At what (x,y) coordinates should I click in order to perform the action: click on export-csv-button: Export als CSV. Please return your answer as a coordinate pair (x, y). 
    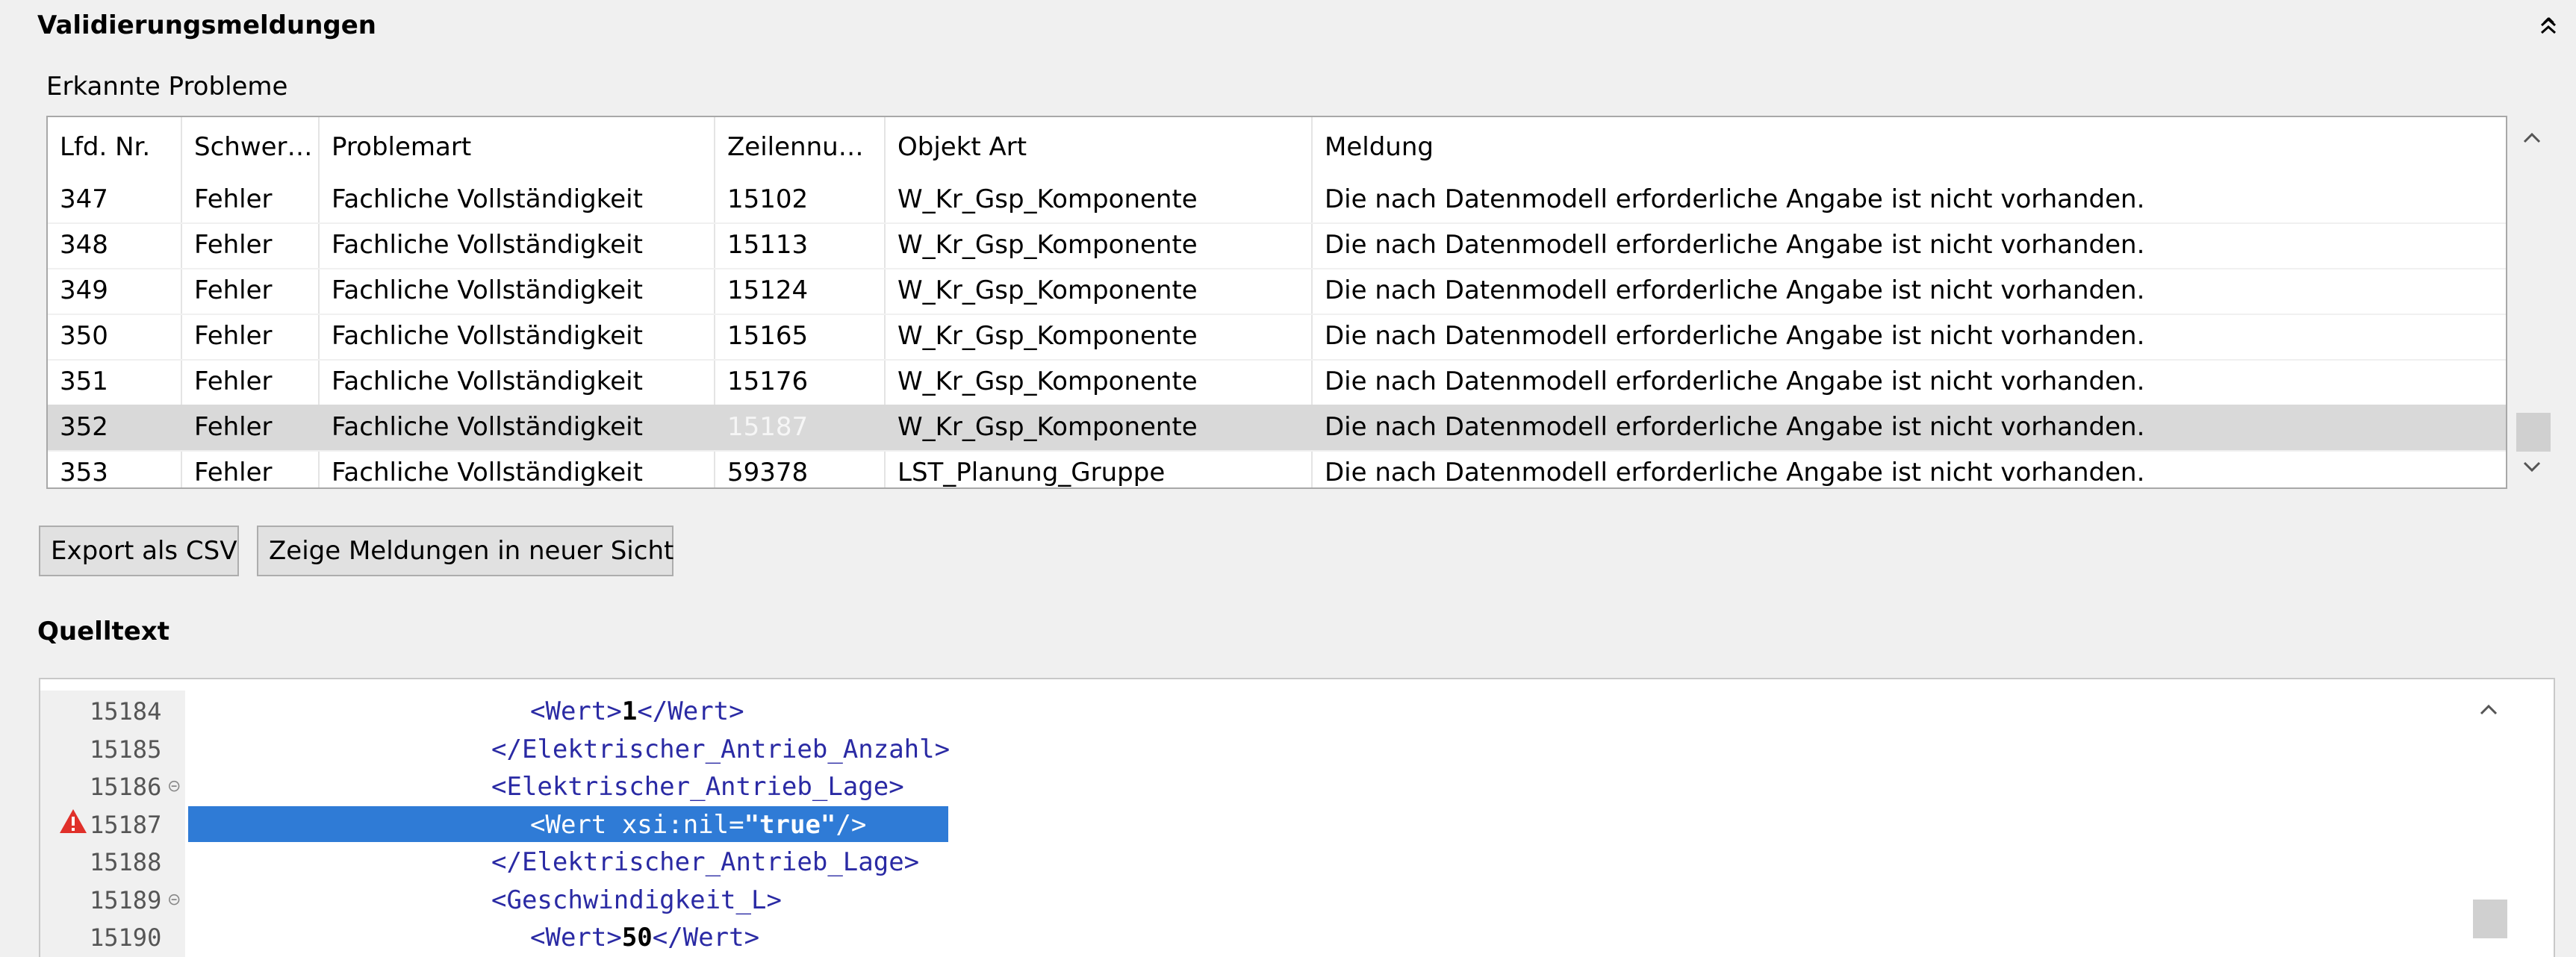
    Looking at the image, I should click on (139, 551).